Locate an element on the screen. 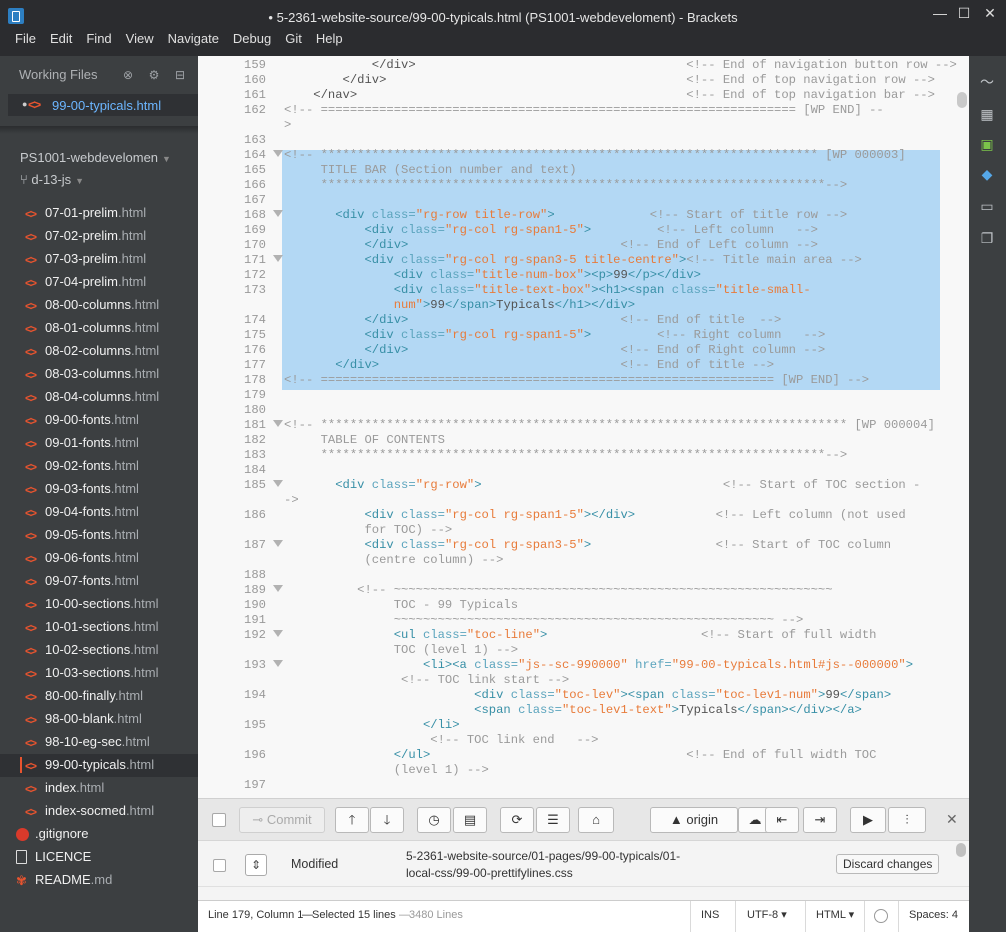  diff-icon: ⇕ is located at coordinates (256, 865).